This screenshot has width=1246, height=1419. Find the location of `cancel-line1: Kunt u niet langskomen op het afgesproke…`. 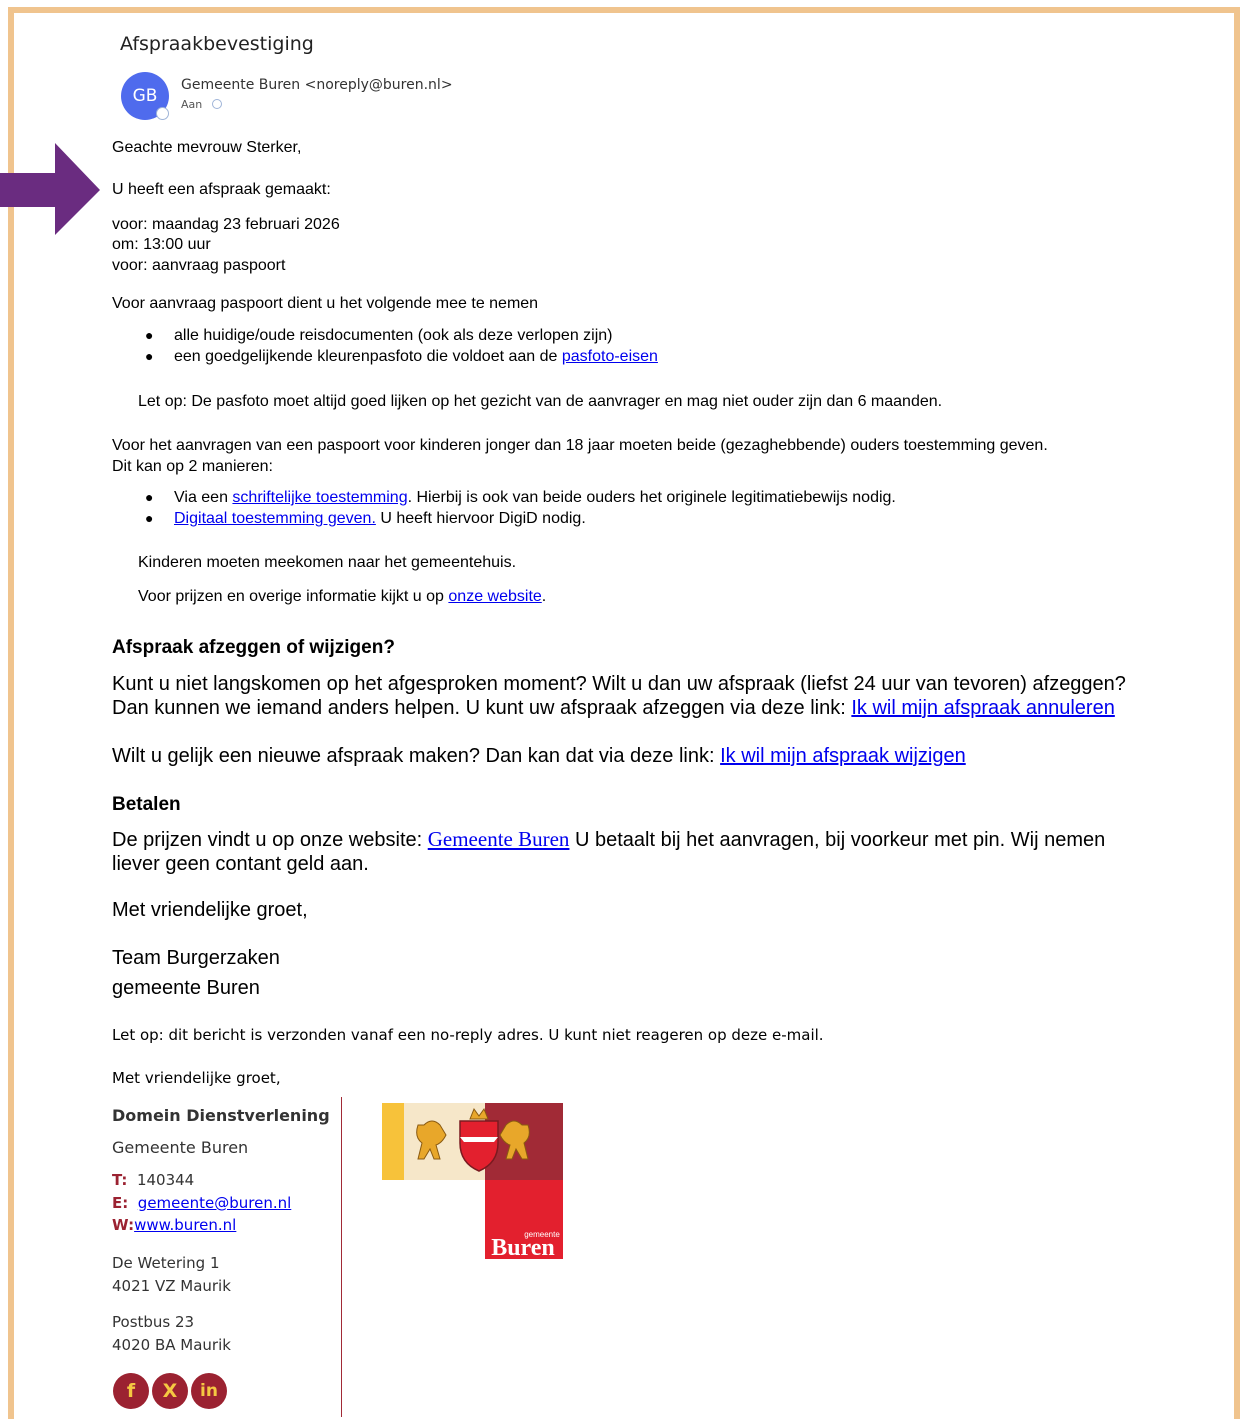

cancel-line1: Kunt u niet langskomen op het afgesproke… is located at coordinates (619, 684).